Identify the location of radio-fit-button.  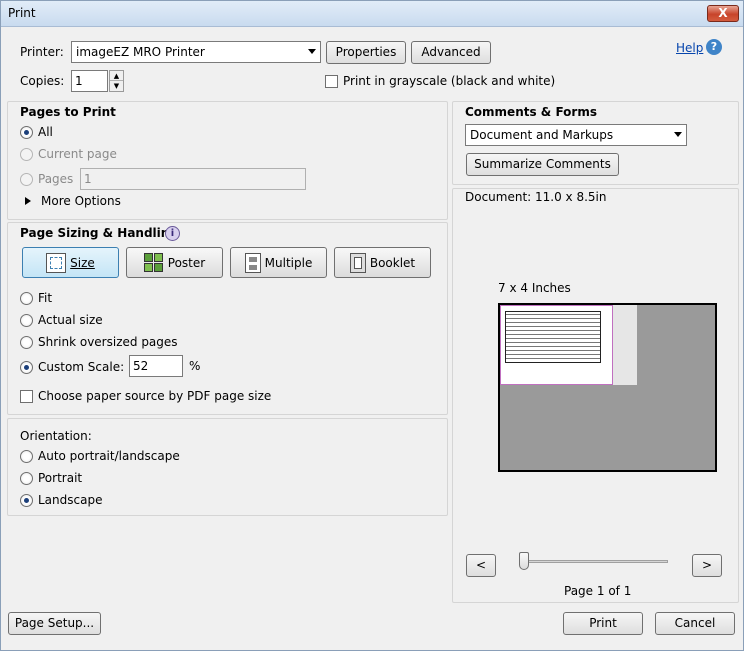
(26, 298).